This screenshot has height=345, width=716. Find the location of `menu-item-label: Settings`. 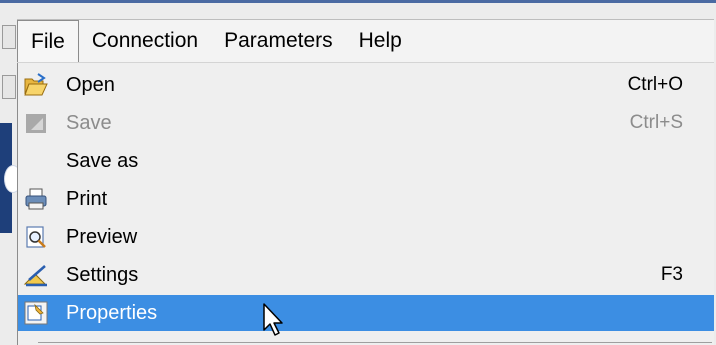

menu-item-label: Settings is located at coordinates (102, 274).